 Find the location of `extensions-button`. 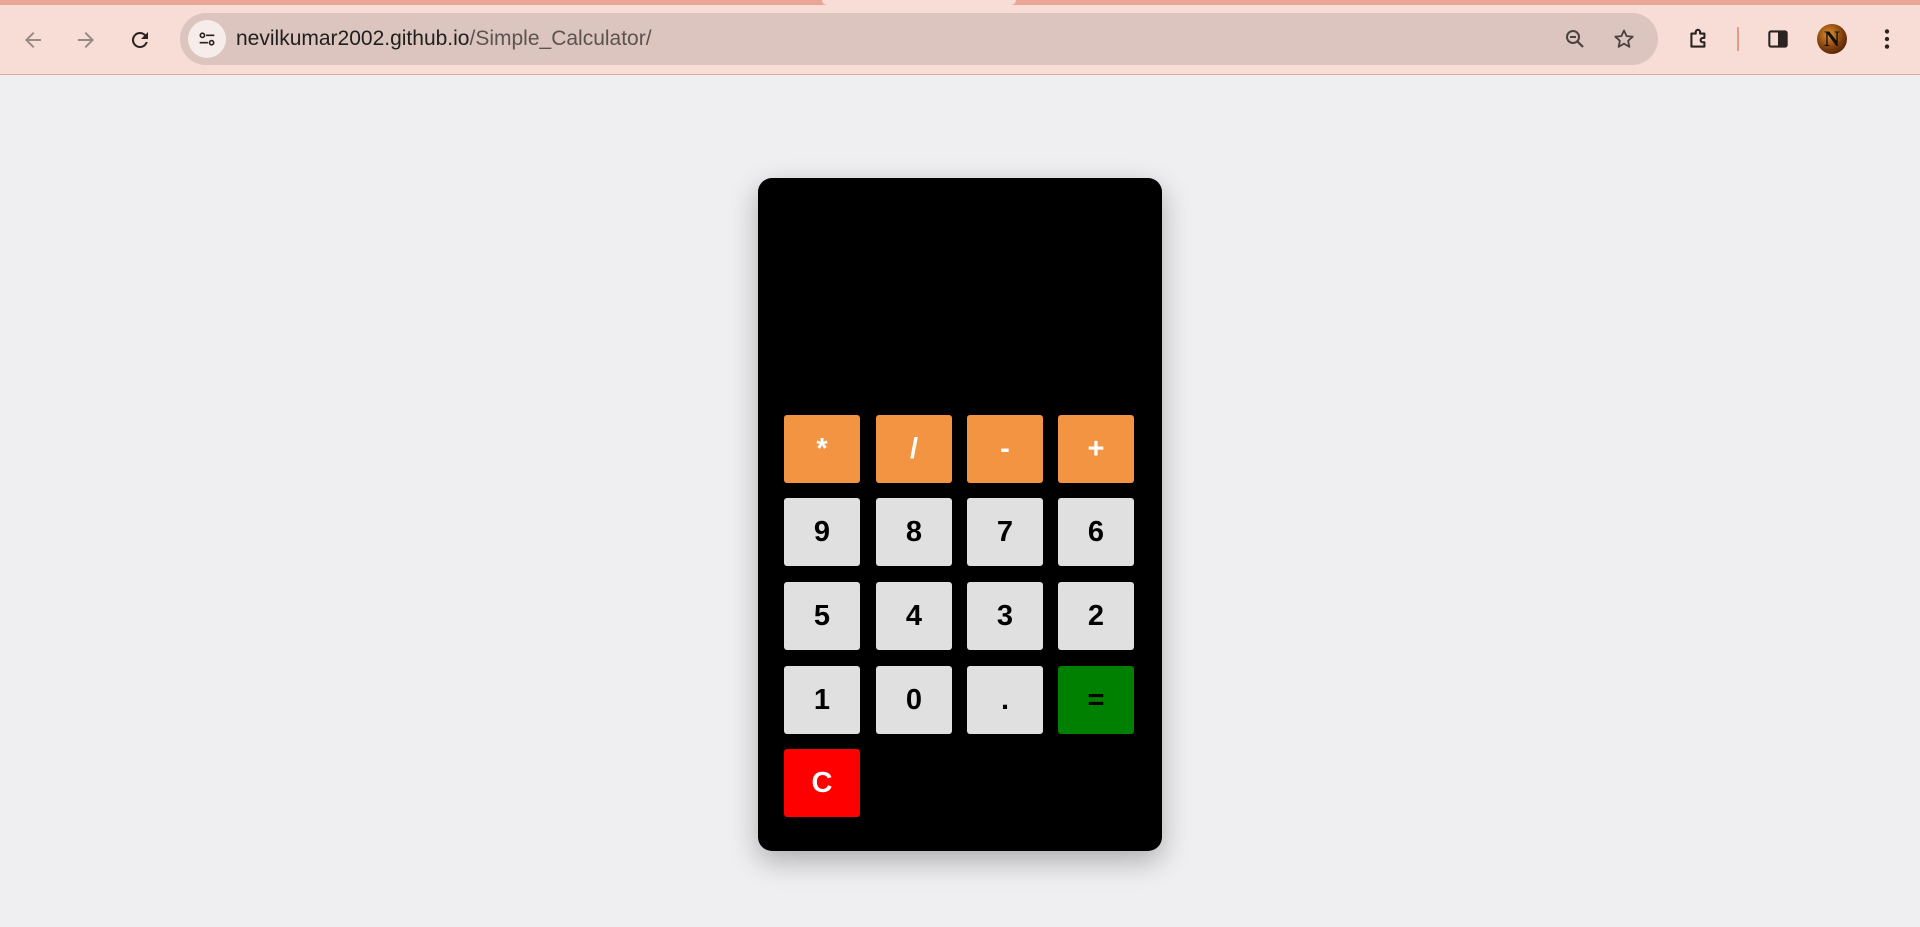

extensions-button is located at coordinates (1699, 39).